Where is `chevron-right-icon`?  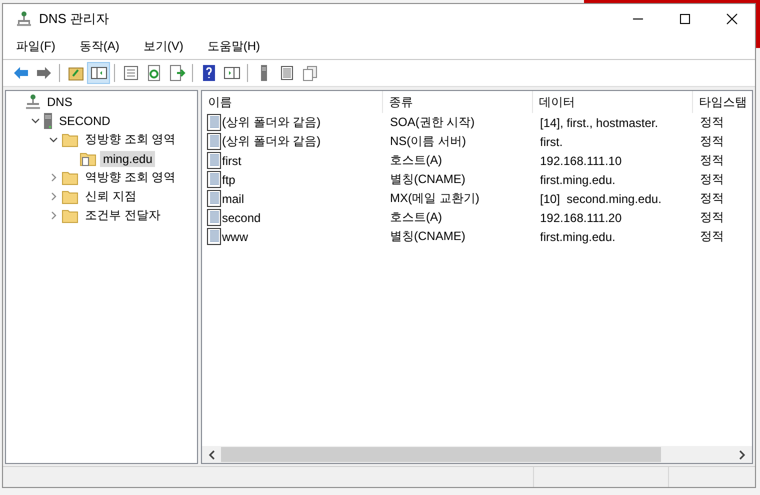 chevron-right-icon is located at coordinates (742, 455).